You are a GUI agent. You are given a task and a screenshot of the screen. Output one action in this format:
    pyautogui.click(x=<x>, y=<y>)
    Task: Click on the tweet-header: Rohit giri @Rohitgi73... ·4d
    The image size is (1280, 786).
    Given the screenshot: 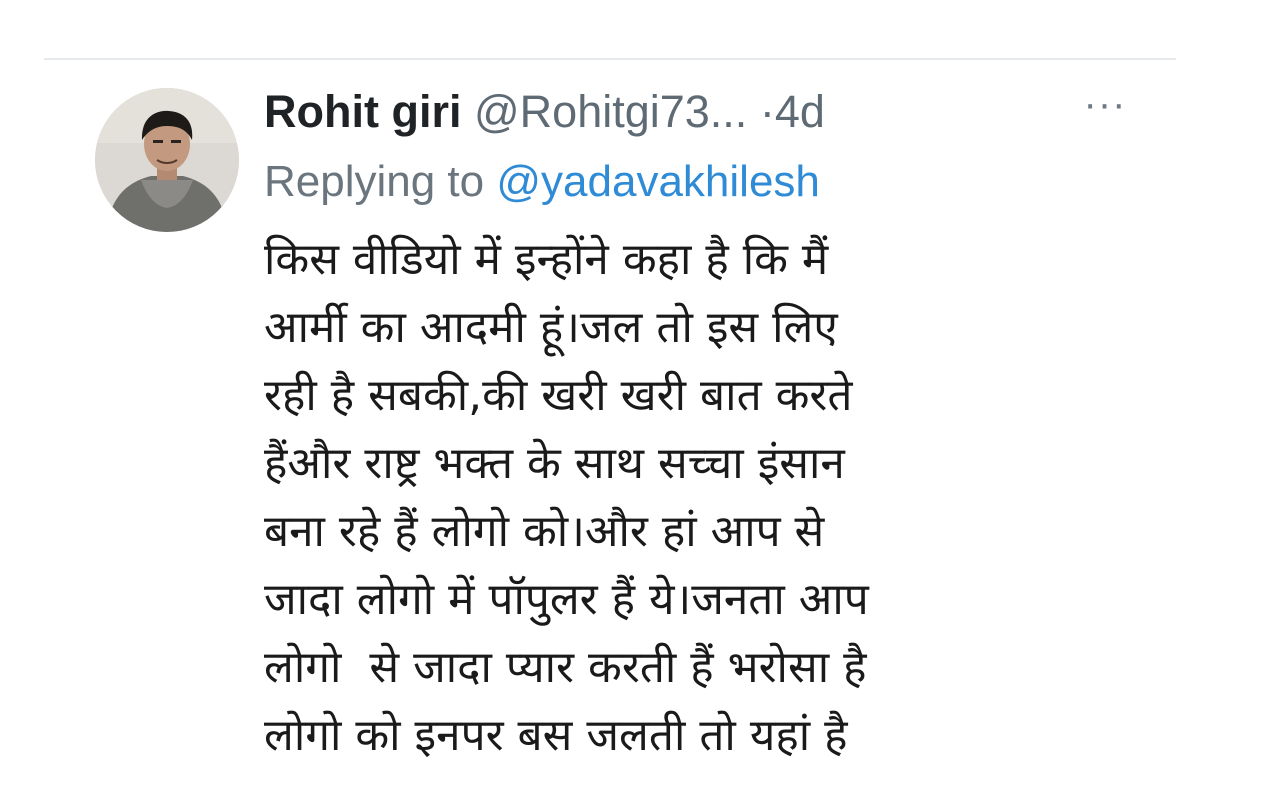 What is the action you would take?
    pyautogui.click(x=704, y=112)
    